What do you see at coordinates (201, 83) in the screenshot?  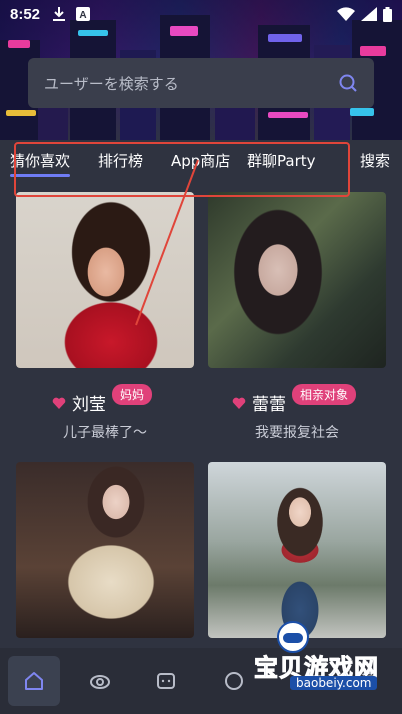 I see `user-search-bar: ユーザーを検索する` at bounding box center [201, 83].